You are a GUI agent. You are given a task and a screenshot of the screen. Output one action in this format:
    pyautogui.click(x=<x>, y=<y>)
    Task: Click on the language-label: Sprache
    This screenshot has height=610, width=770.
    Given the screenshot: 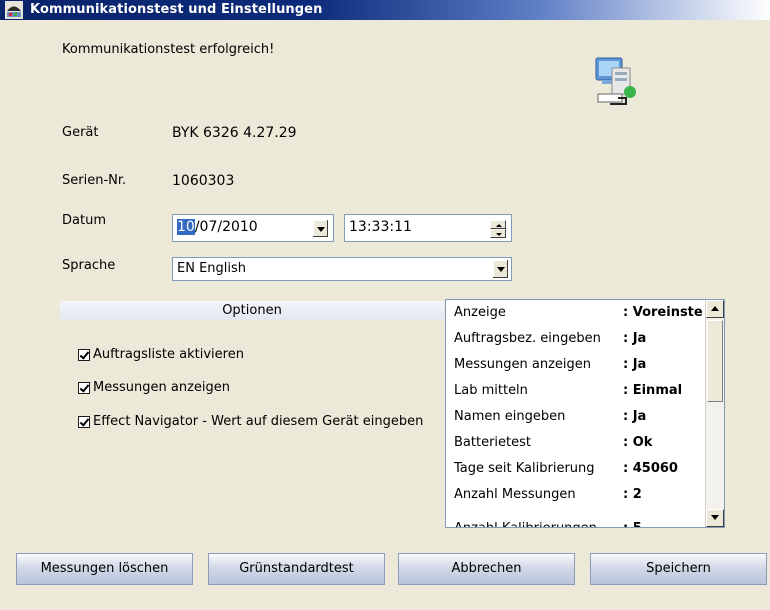 What is the action you would take?
    pyautogui.click(x=89, y=265)
    